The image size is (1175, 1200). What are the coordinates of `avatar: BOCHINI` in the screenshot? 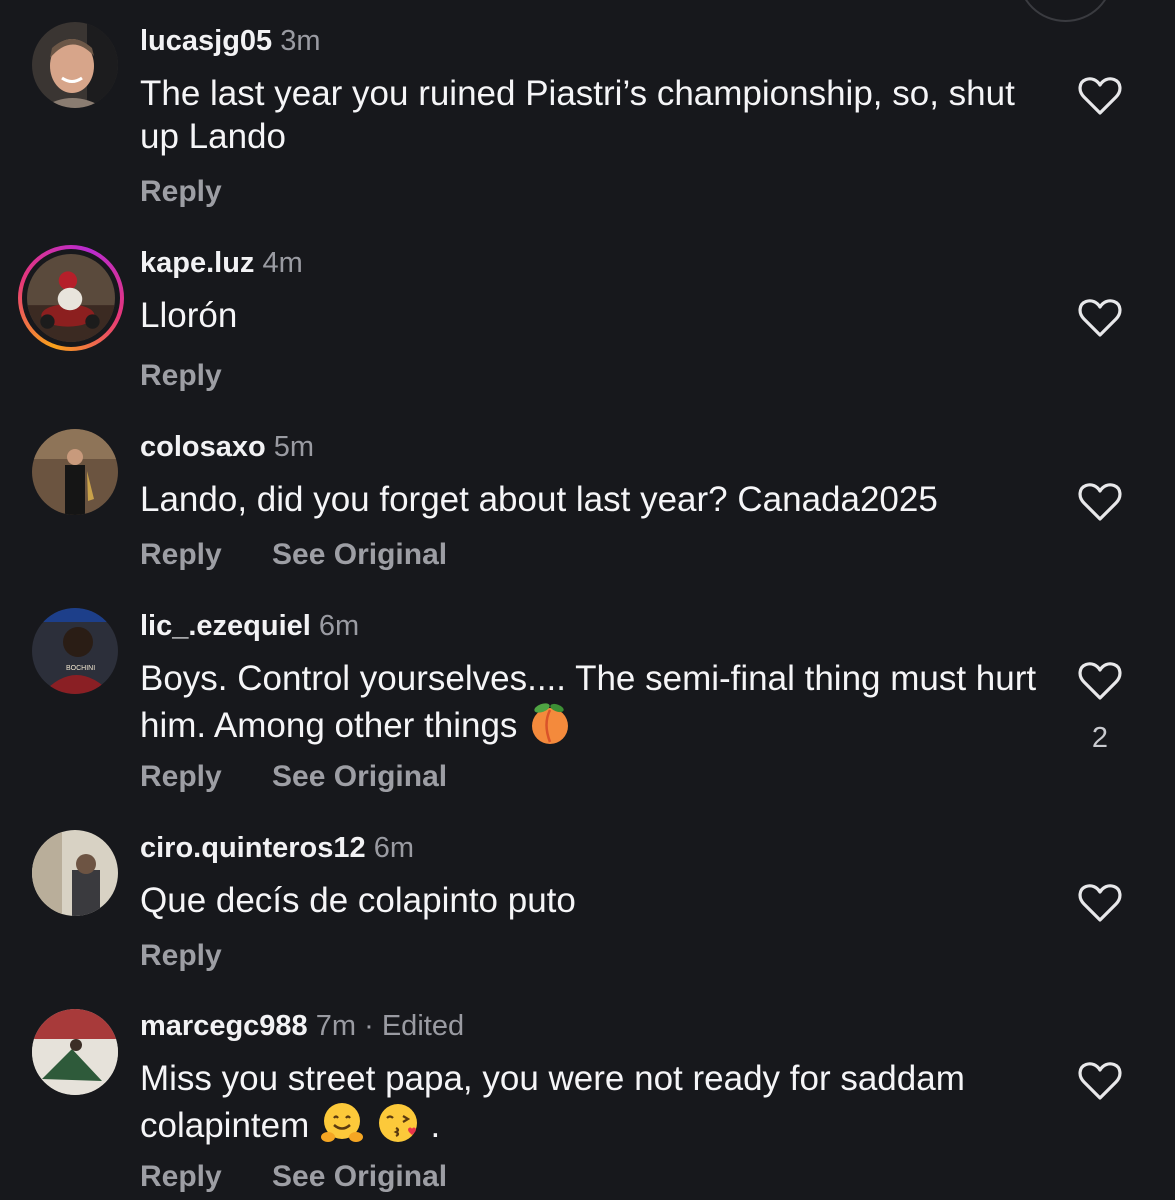 It's located at (75, 651).